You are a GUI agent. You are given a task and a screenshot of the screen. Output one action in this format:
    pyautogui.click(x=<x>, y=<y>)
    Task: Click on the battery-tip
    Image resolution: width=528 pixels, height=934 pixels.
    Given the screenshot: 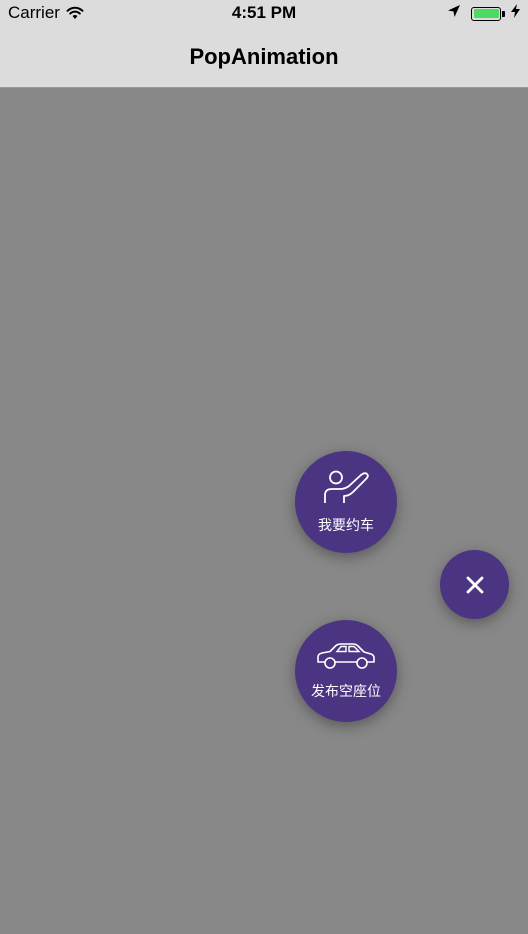 What is the action you would take?
    pyautogui.click(x=503, y=13)
    